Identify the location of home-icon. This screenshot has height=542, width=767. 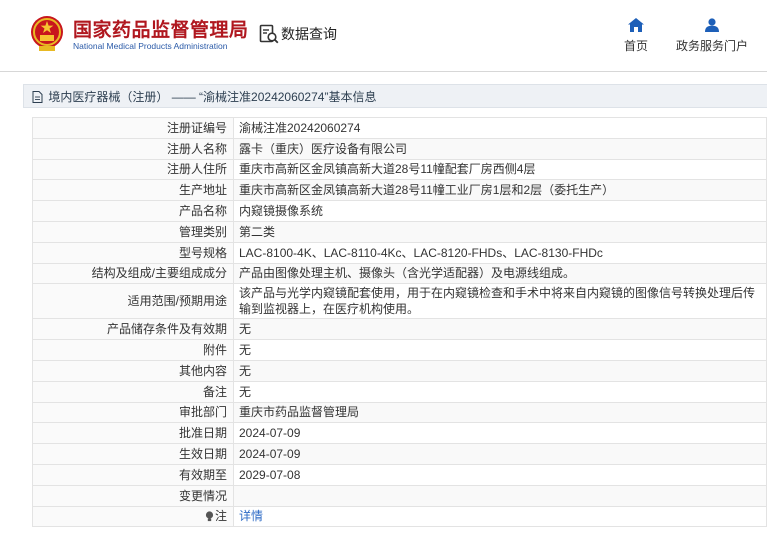
(636, 25).